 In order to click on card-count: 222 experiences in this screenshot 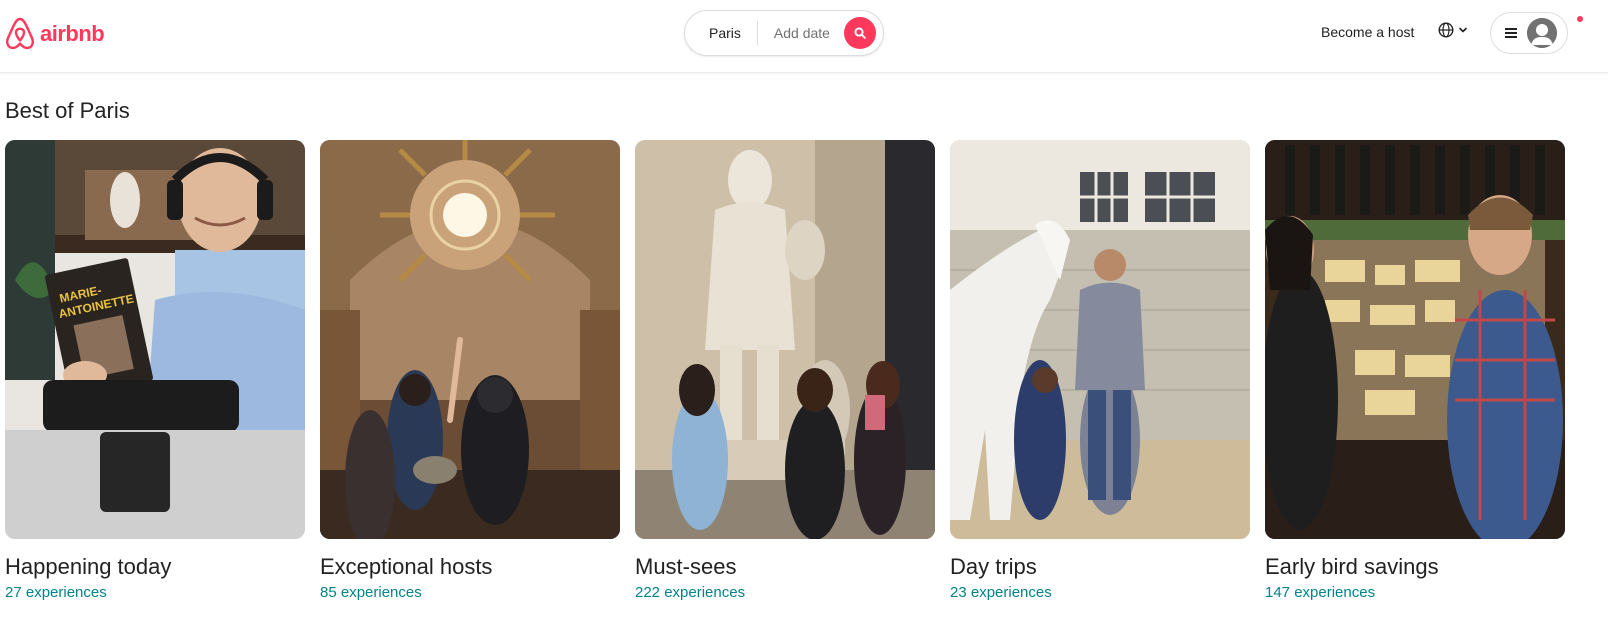, I will do `click(690, 592)`.